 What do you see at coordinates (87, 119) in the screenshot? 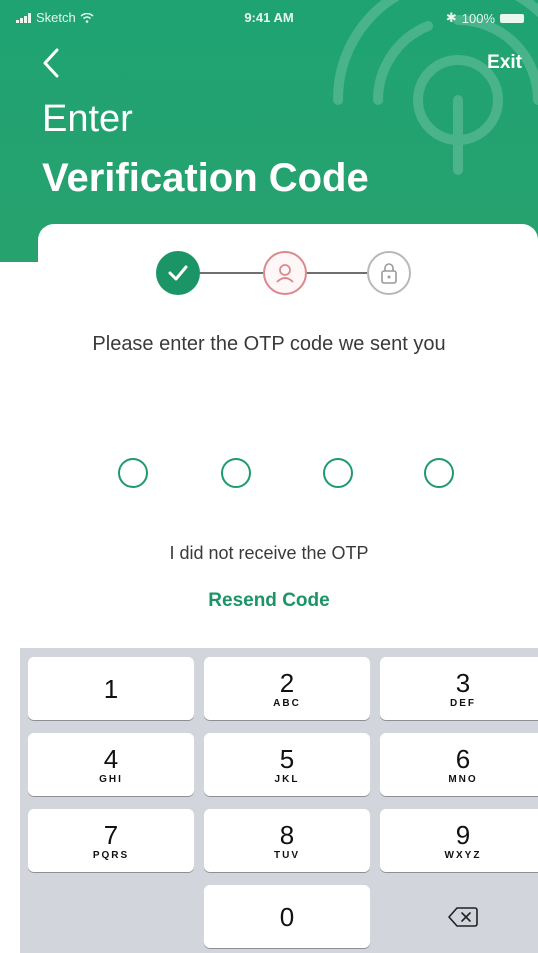
I see `page-title-line1: Enter` at bounding box center [87, 119].